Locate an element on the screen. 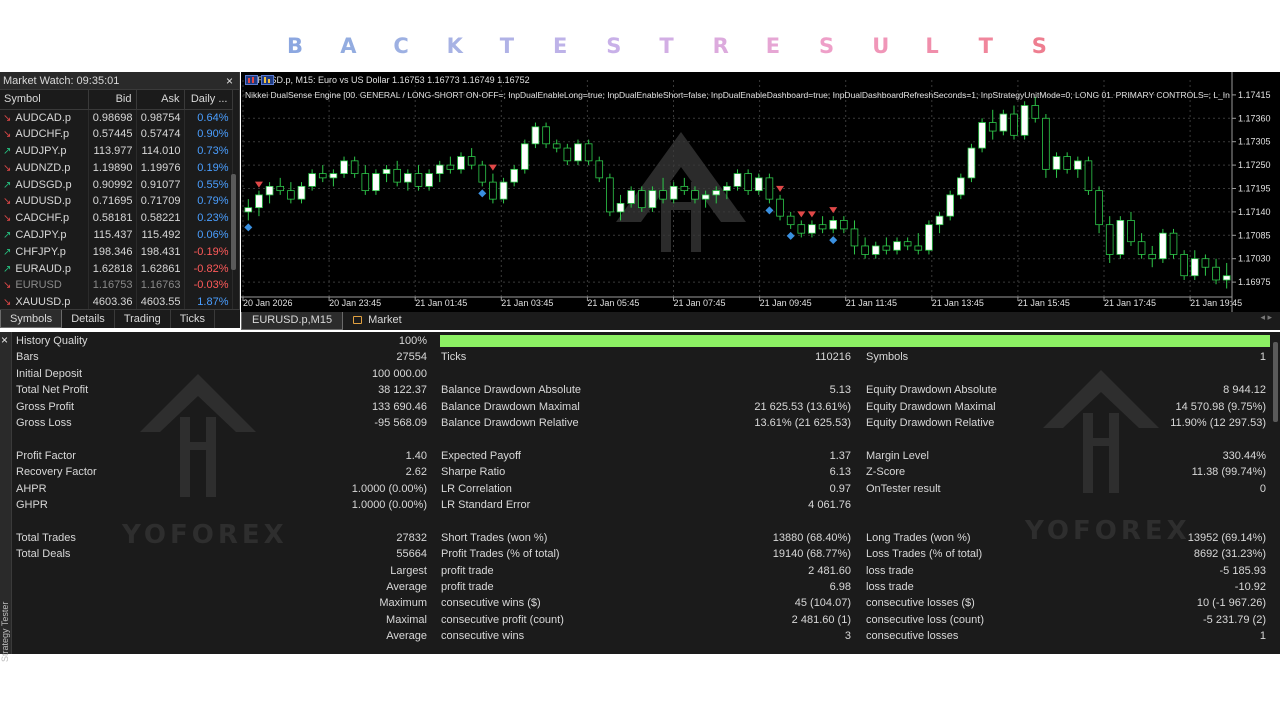 This screenshot has height=720, width=1280. price-tick-label: 1.17360 is located at coordinates (1254, 118).